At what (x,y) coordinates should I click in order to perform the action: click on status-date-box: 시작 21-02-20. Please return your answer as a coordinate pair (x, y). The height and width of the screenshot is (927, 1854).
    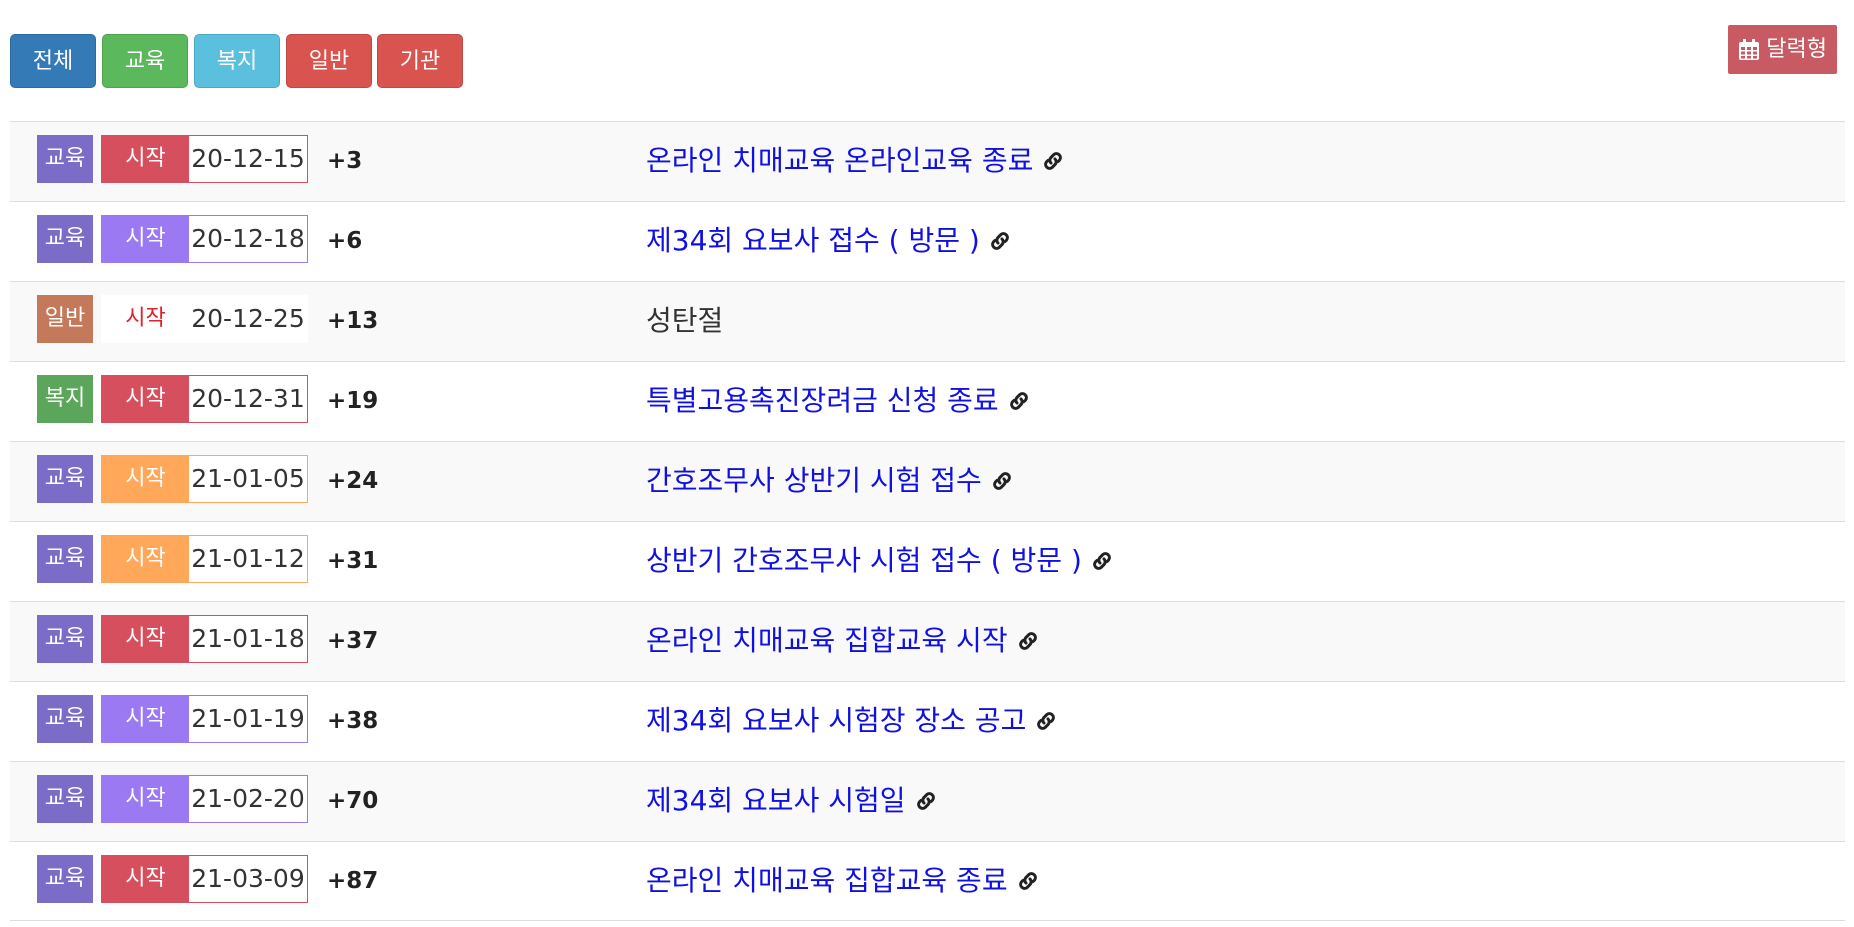
    Looking at the image, I should click on (204, 799).